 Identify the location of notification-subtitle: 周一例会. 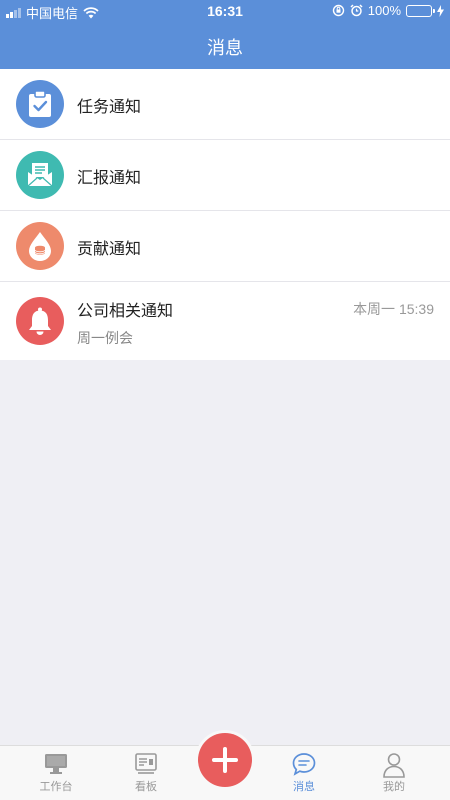
(105, 339).